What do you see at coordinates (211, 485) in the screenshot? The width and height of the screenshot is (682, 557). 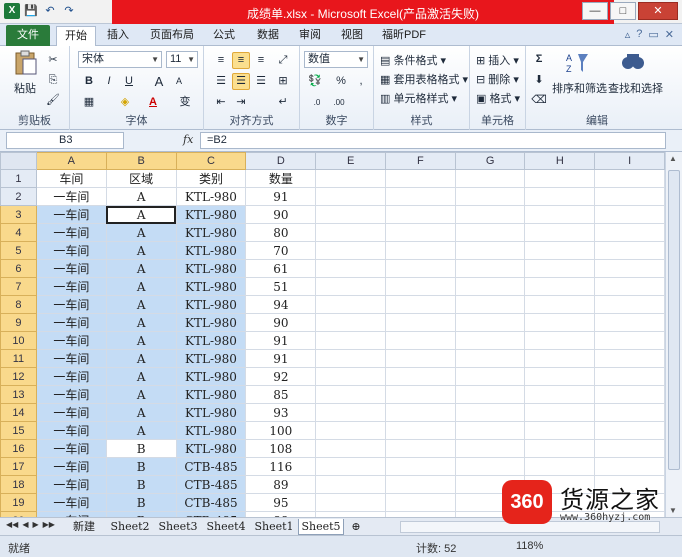 I see `cell: CTB-485` at bounding box center [211, 485].